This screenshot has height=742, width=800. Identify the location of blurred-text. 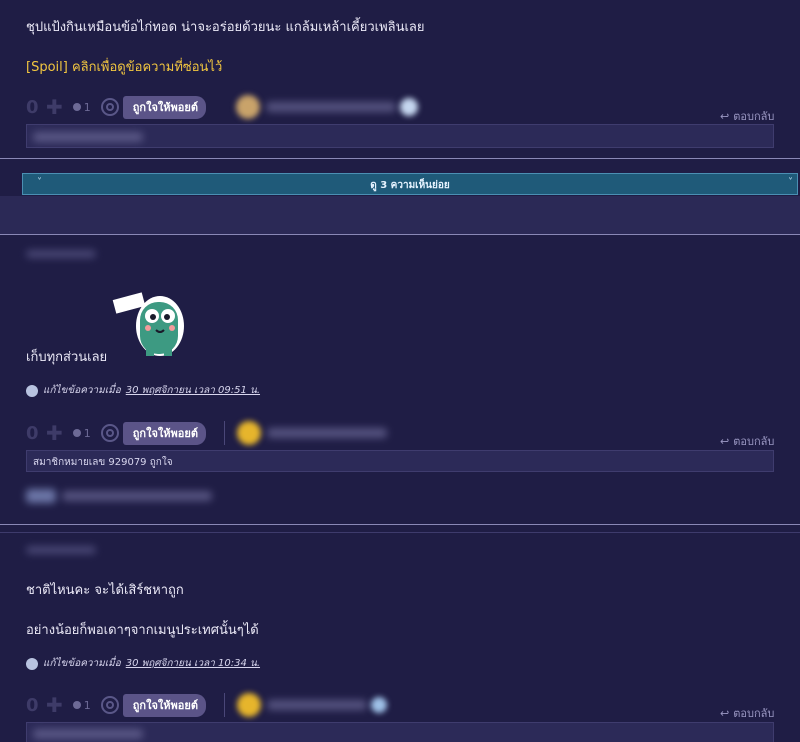
(137, 496).